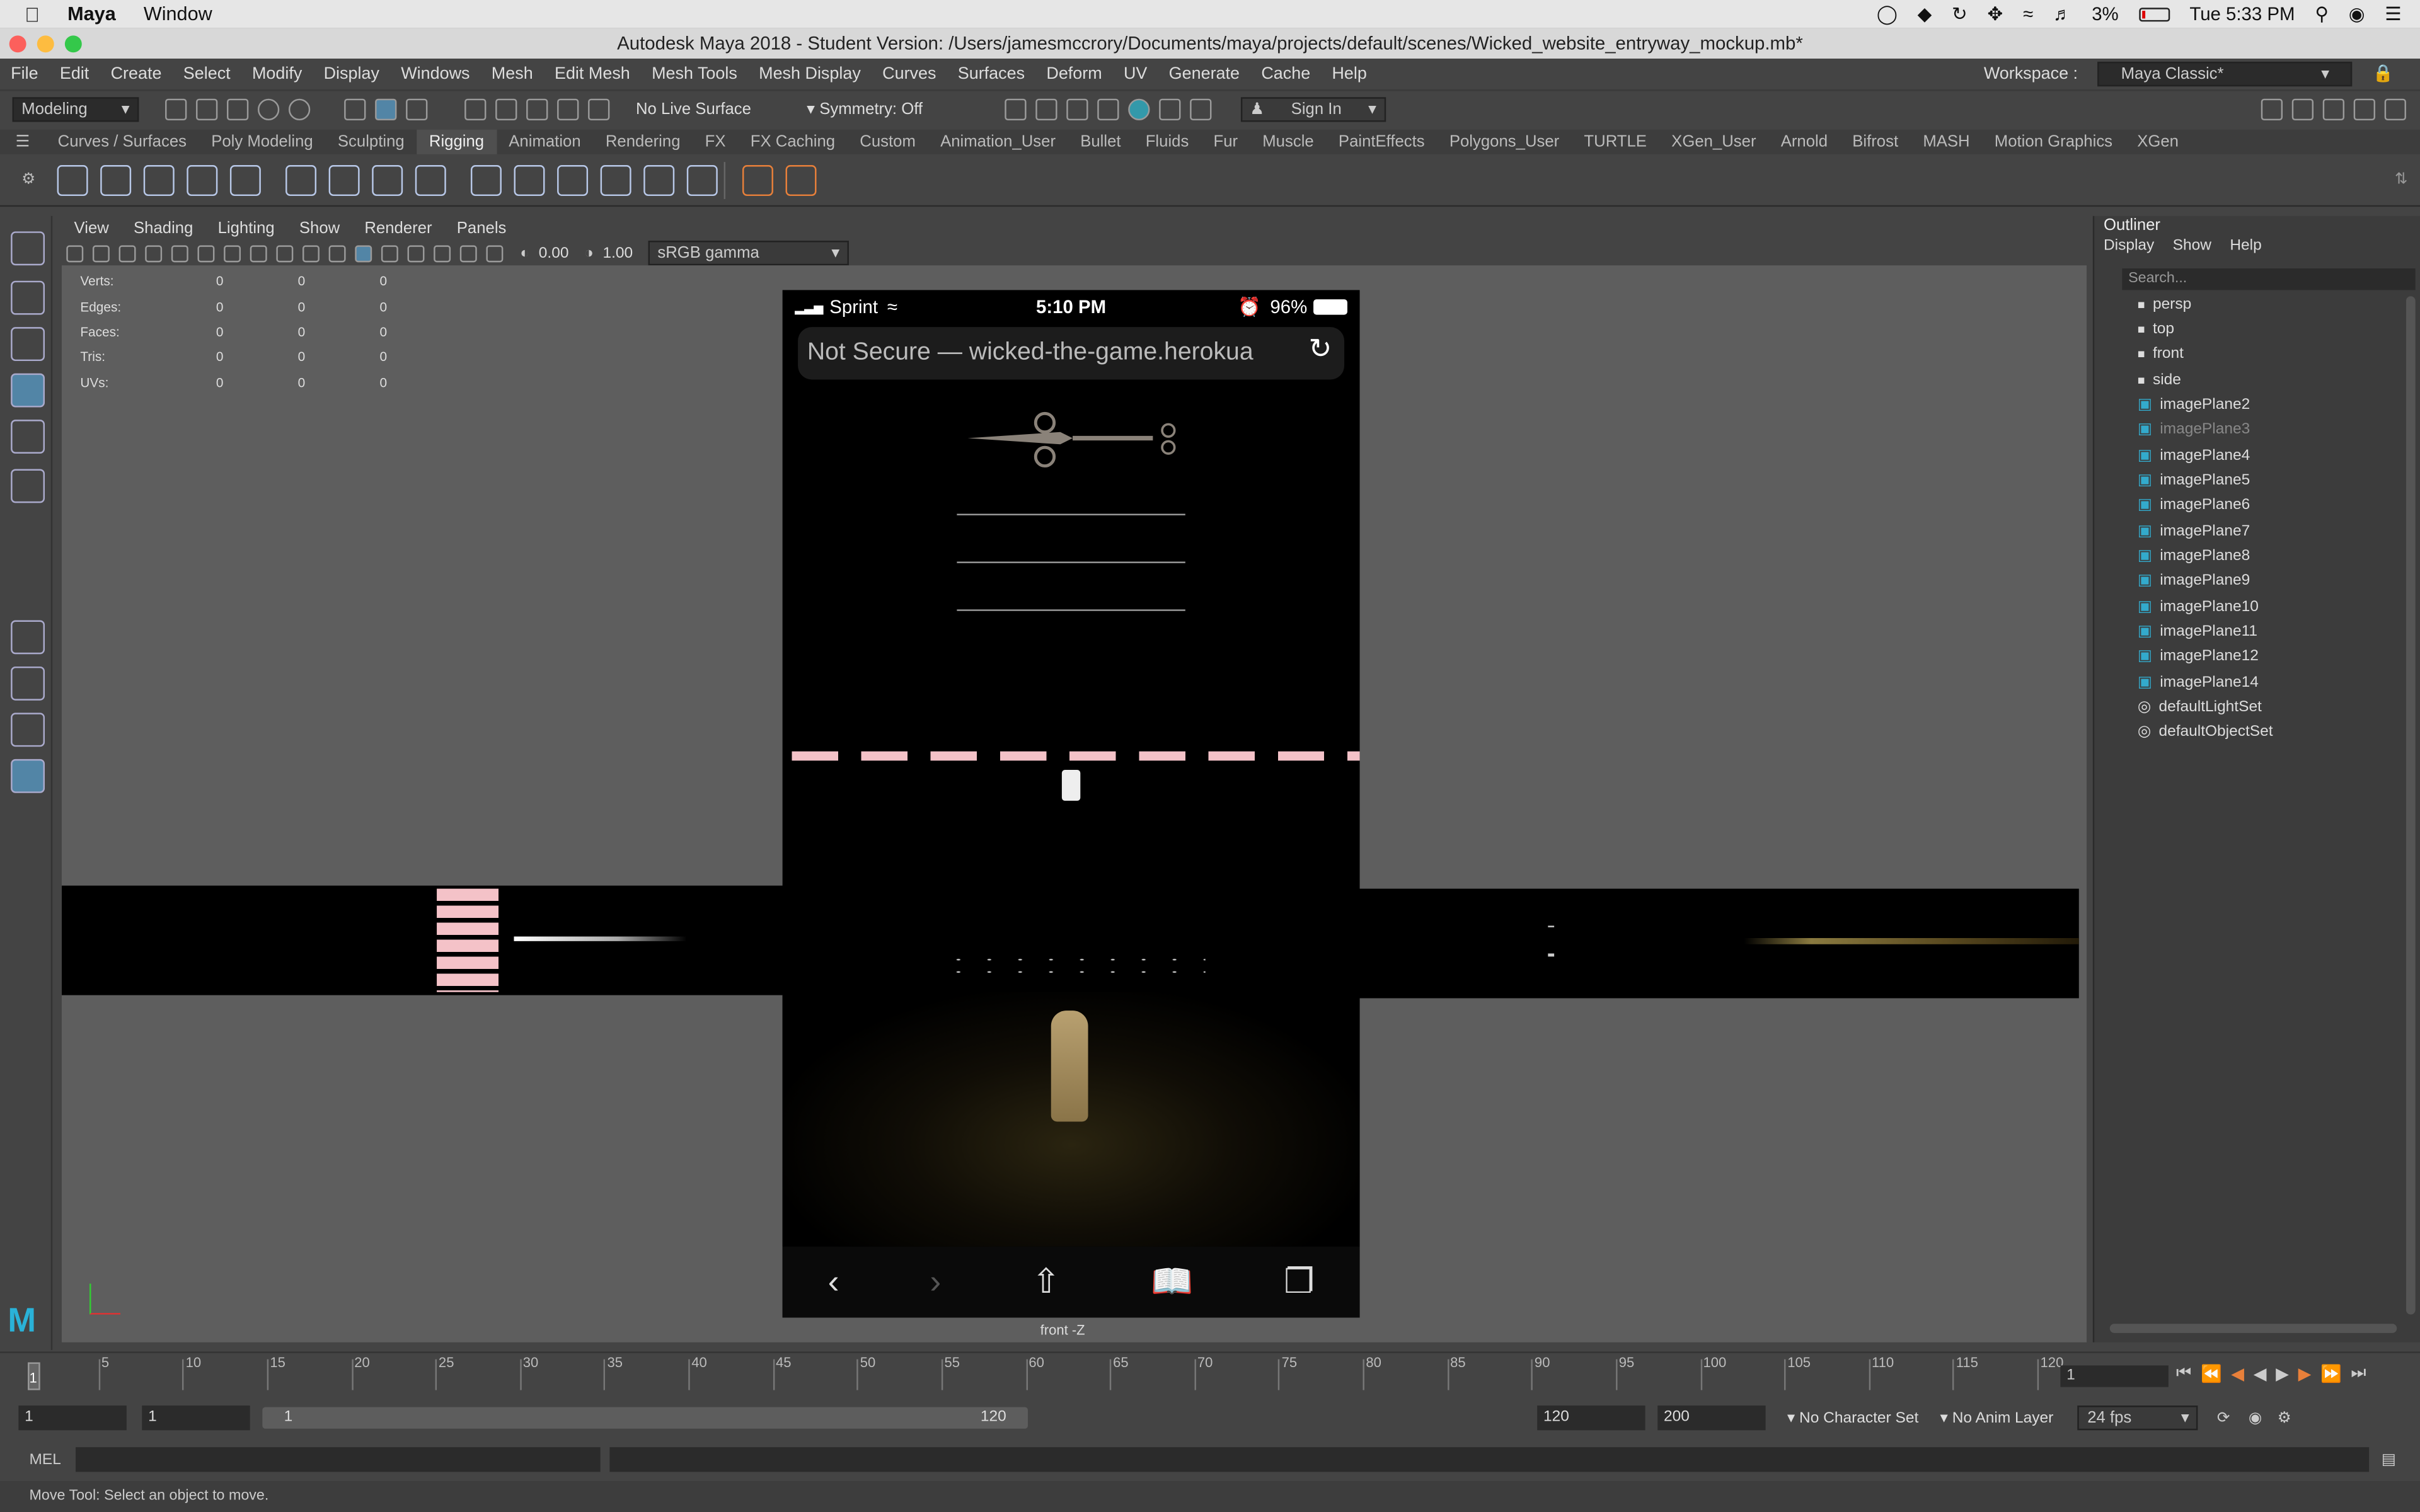 Image resolution: width=2420 pixels, height=1512 pixels. I want to click on outliner-item-image-plane: ▣ imagePlane10, so click(2198, 607).